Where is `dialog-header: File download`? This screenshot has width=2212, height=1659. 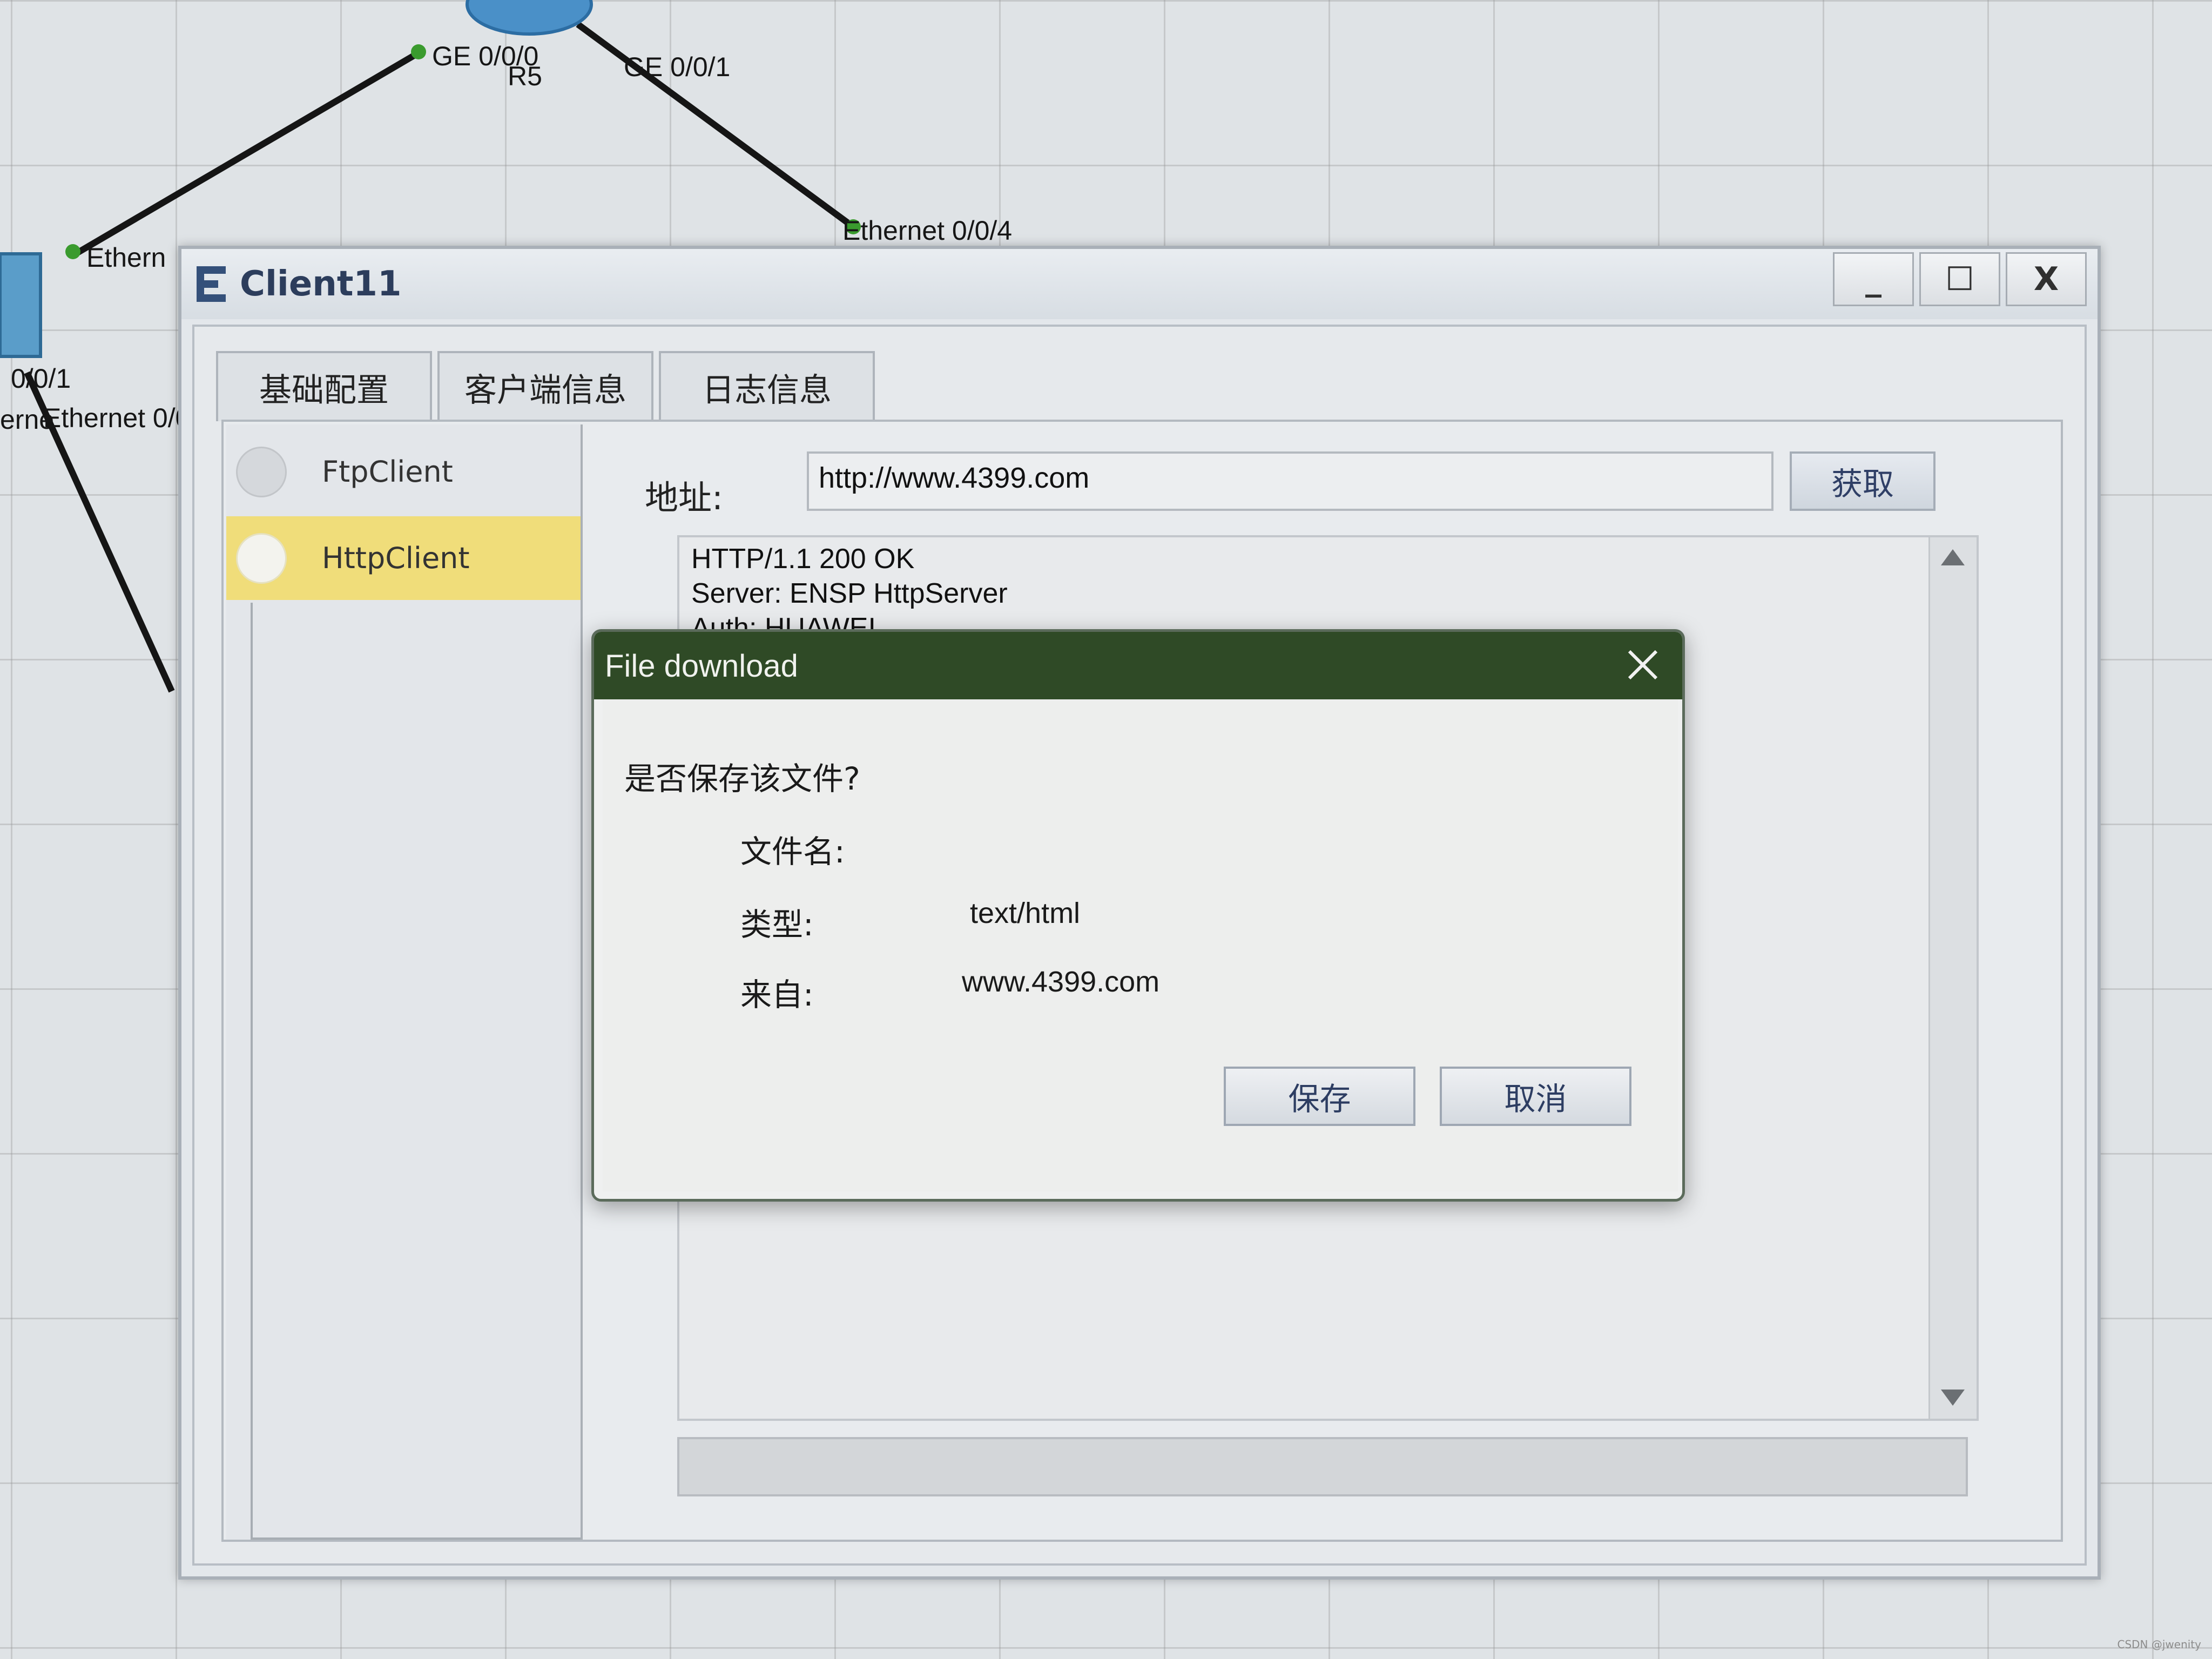 dialog-header: File download is located at coordinates (1138, 665).